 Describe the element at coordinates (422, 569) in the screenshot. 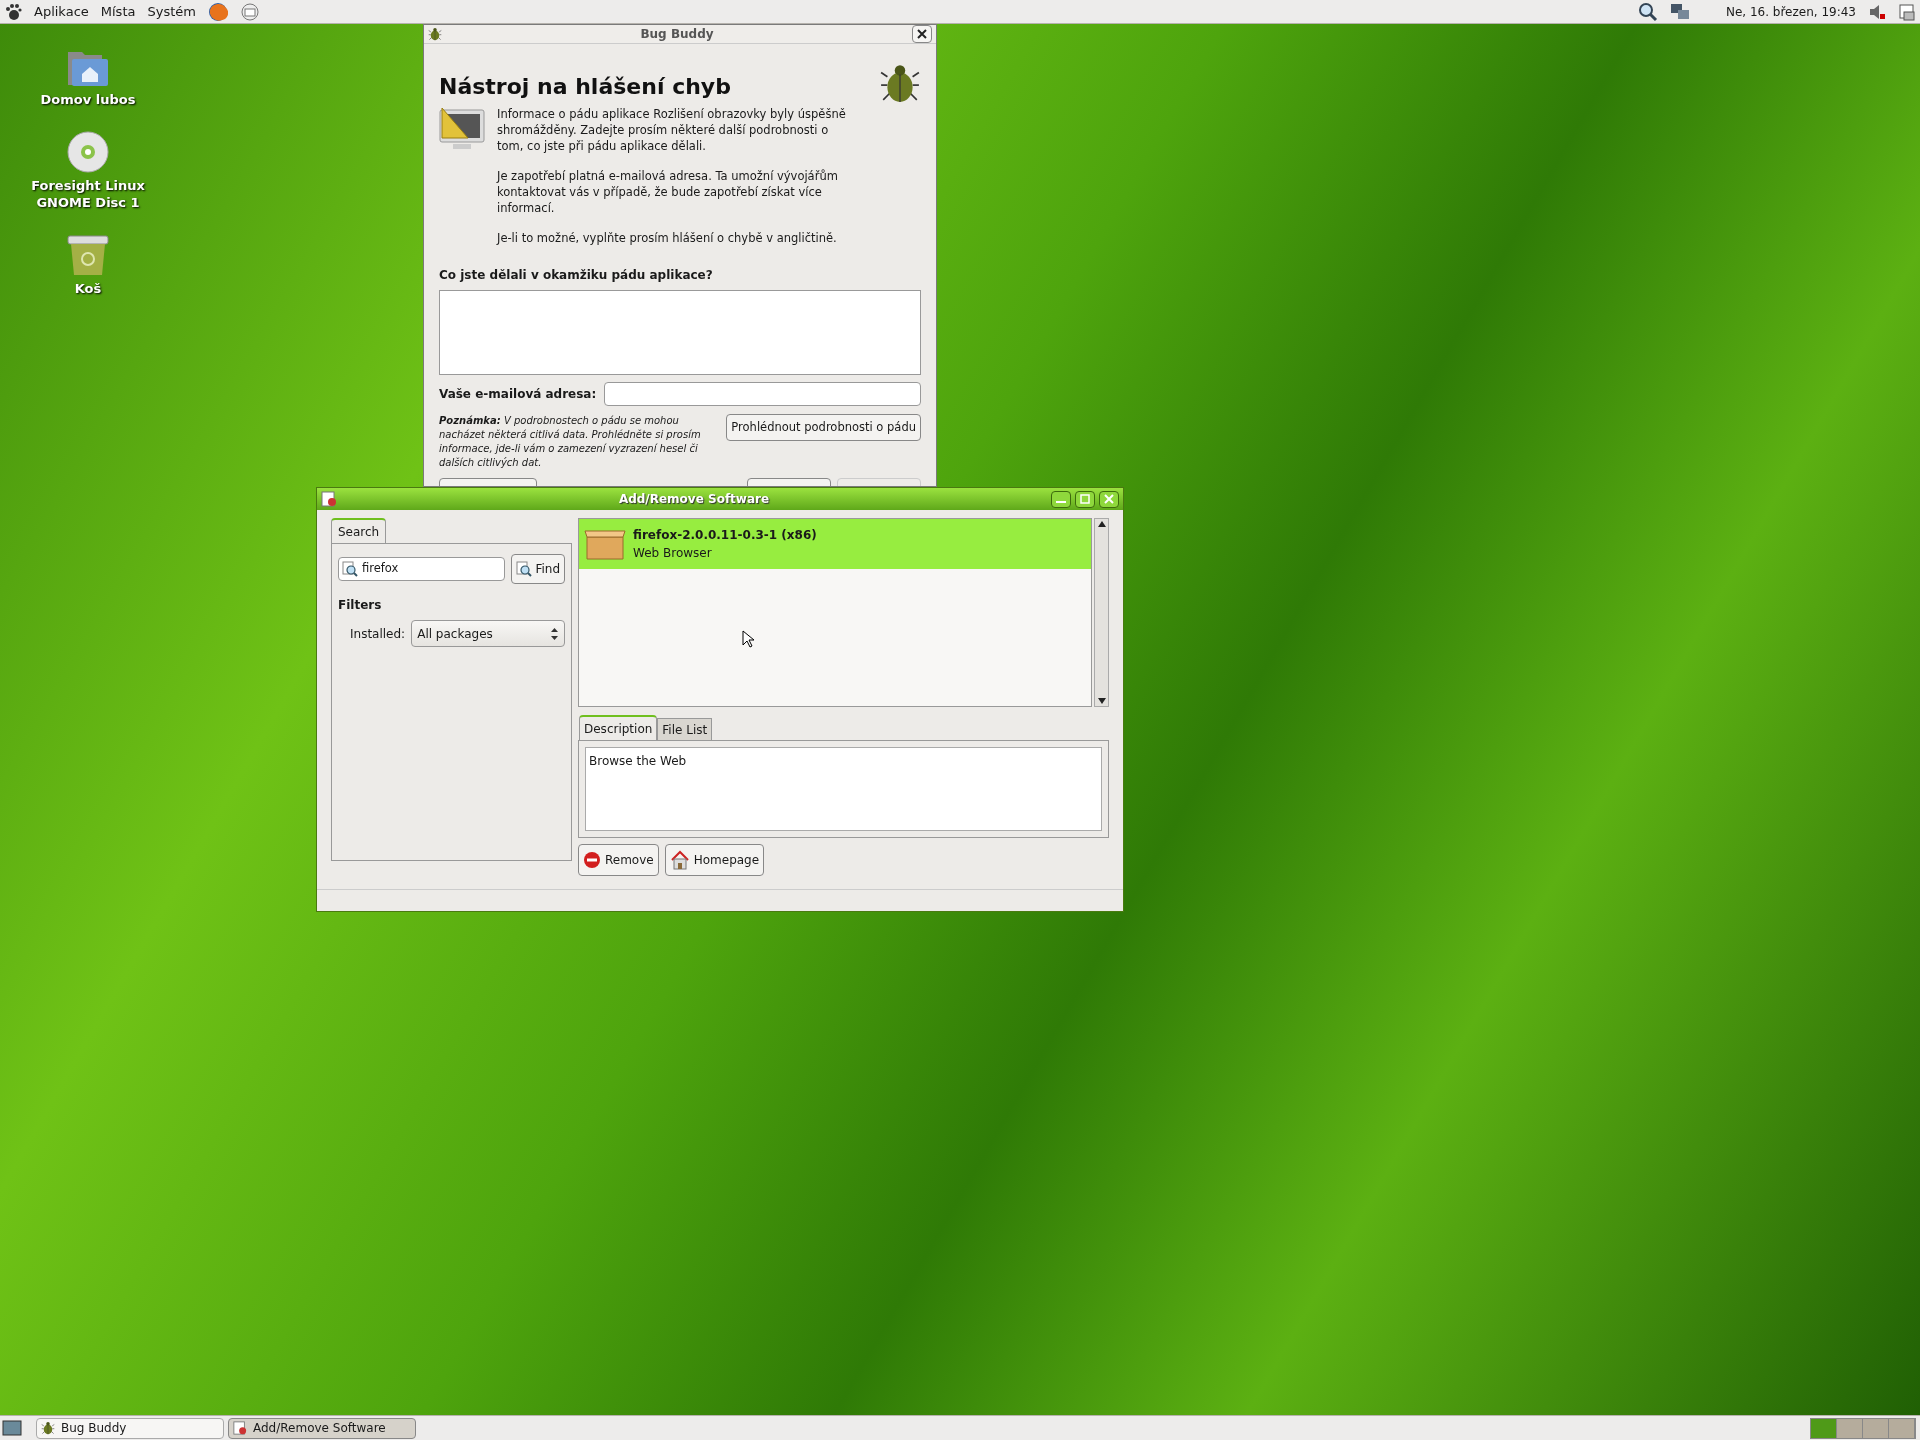

I see `search-field: firefox` at that location.